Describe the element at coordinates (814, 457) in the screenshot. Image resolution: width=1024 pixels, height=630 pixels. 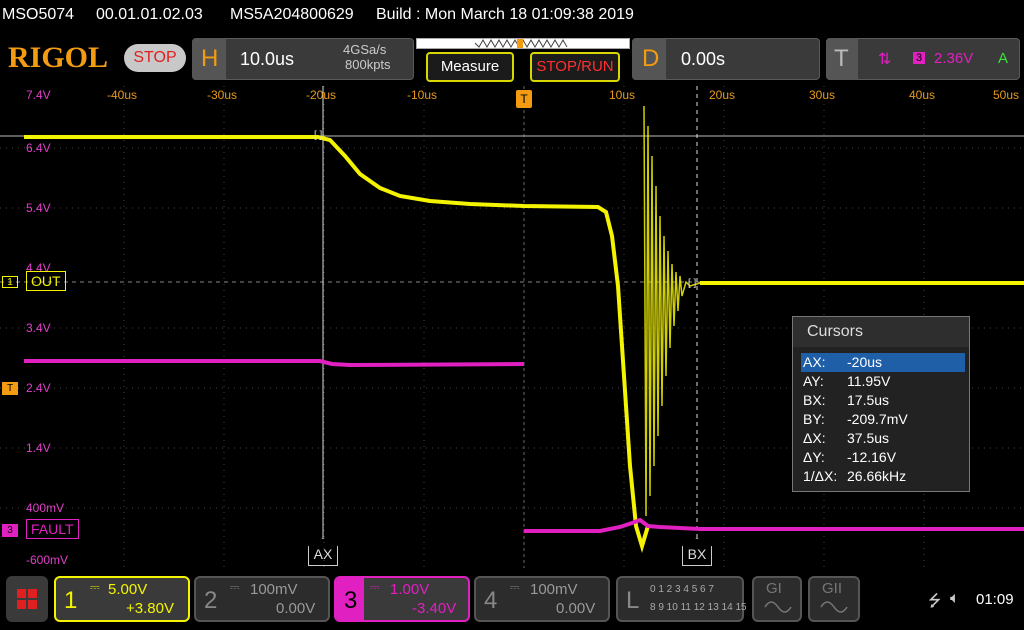
I see `cursor-row-key: ΔY:` at that location.